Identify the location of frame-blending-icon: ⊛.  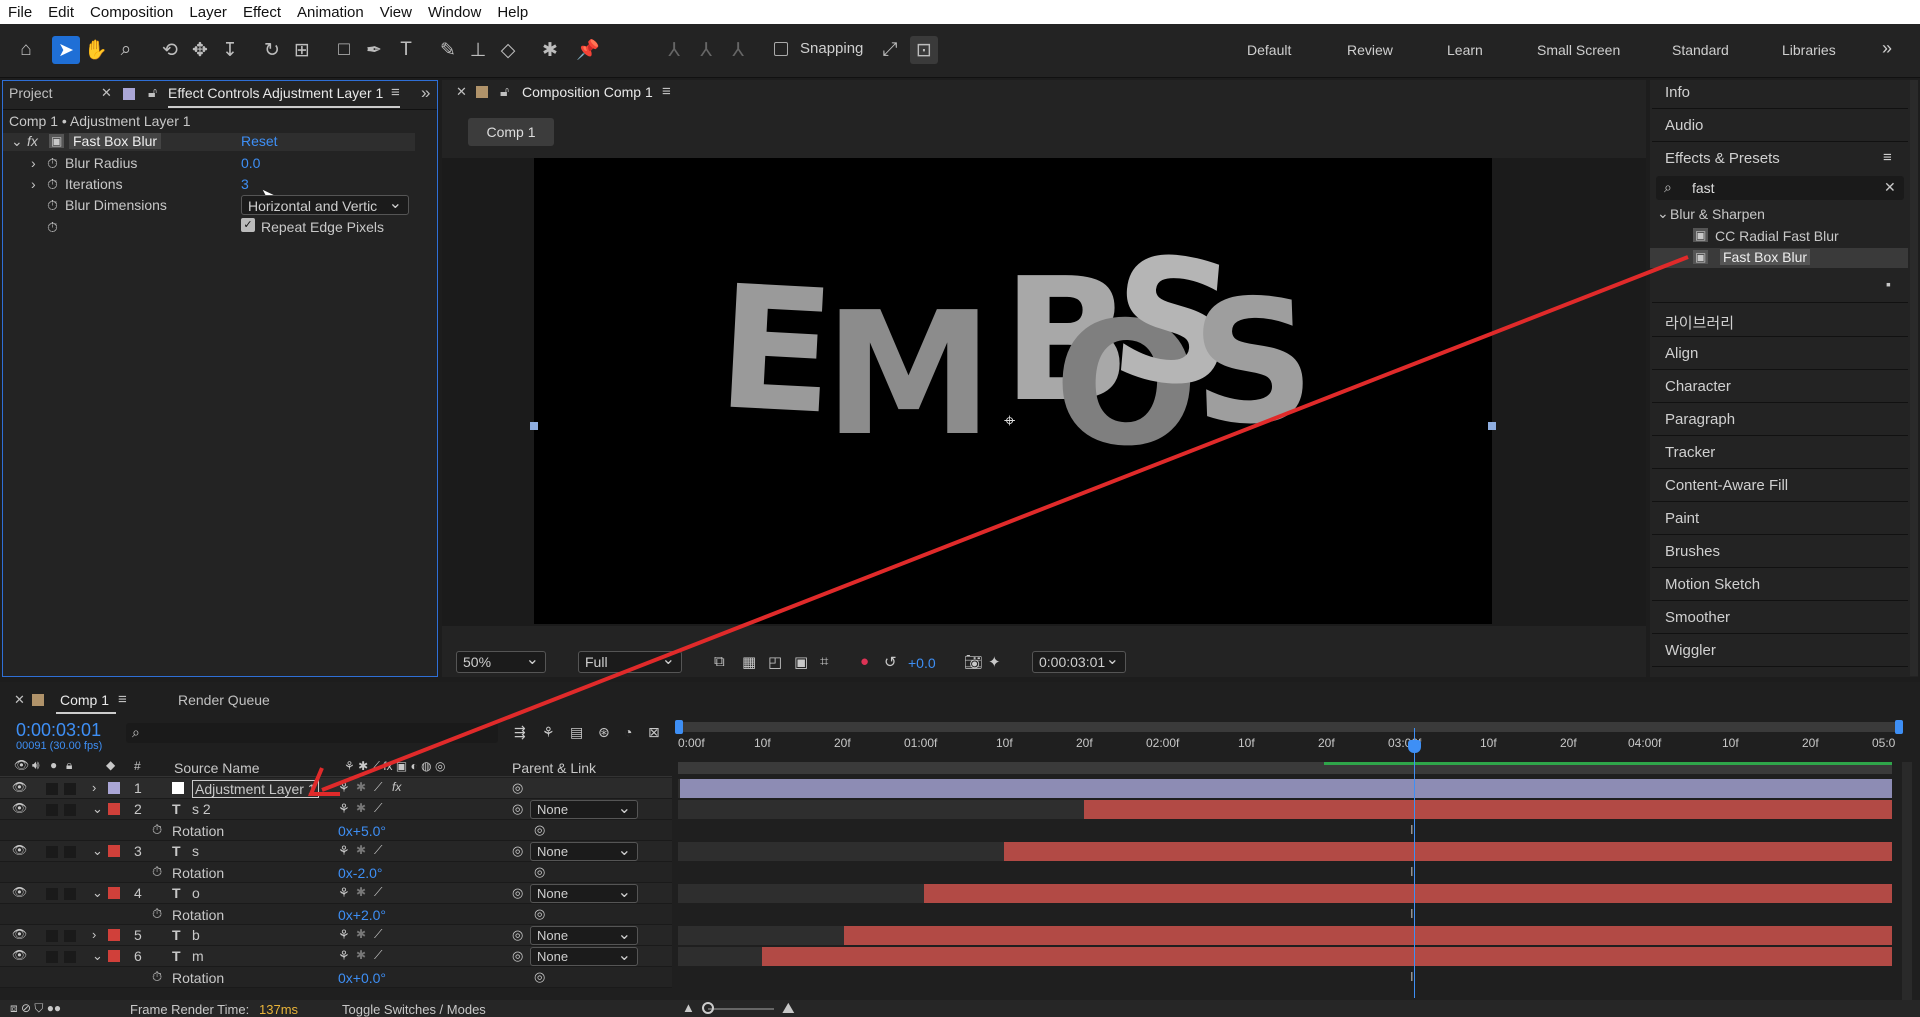
(604, 732).